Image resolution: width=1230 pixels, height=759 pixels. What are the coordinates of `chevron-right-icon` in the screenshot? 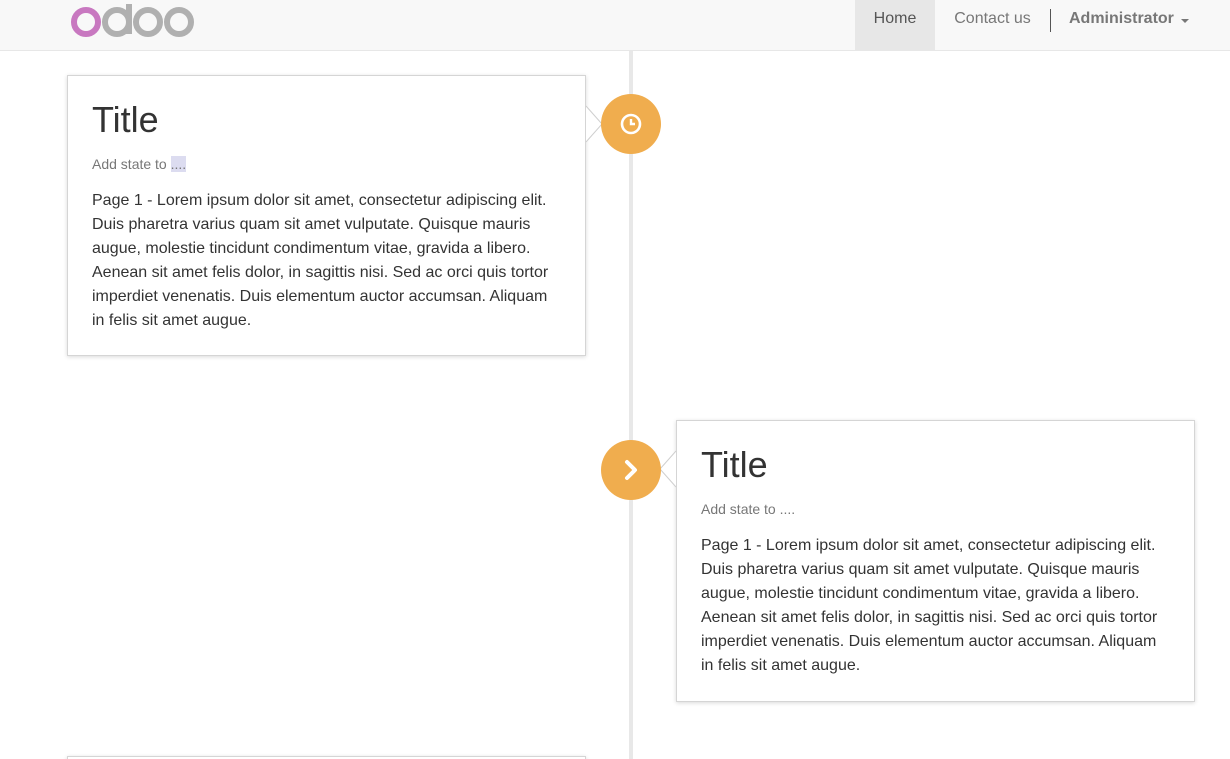 It's located at (631, 470).